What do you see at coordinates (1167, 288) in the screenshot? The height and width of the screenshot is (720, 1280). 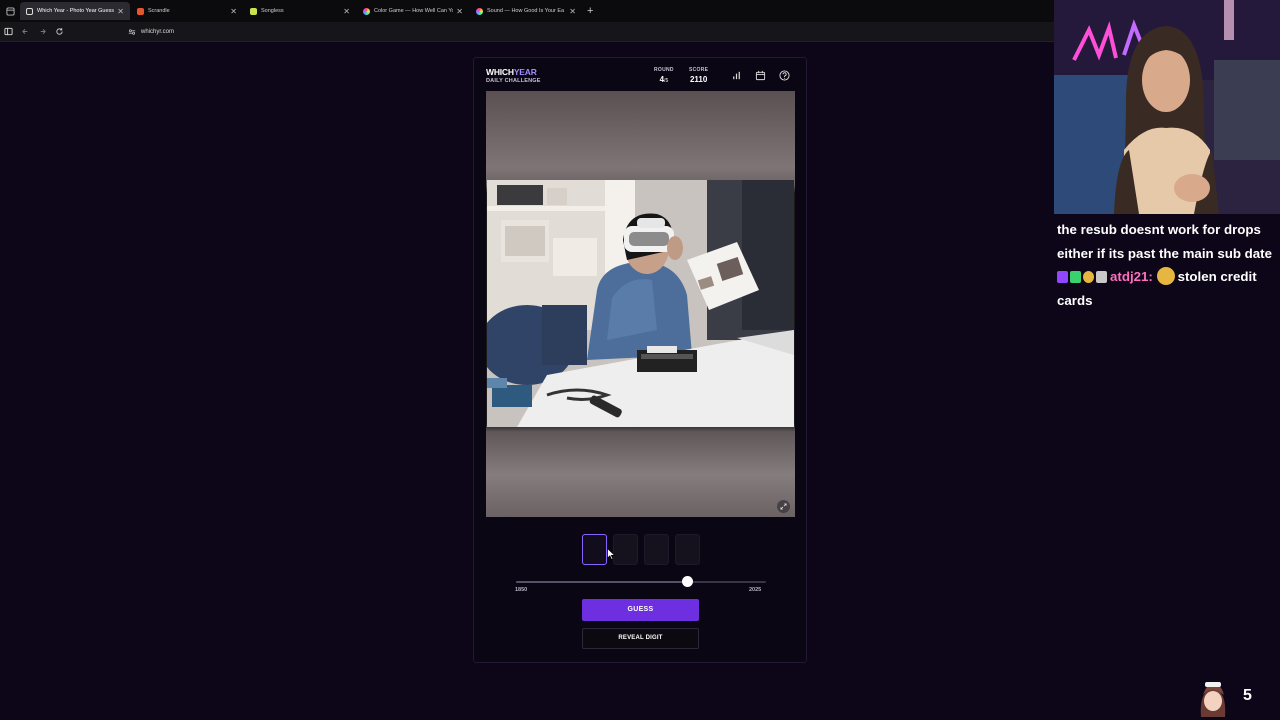 I see `chat-message: atdj21: stolen credit cards` at bounding box center [1167, 288].